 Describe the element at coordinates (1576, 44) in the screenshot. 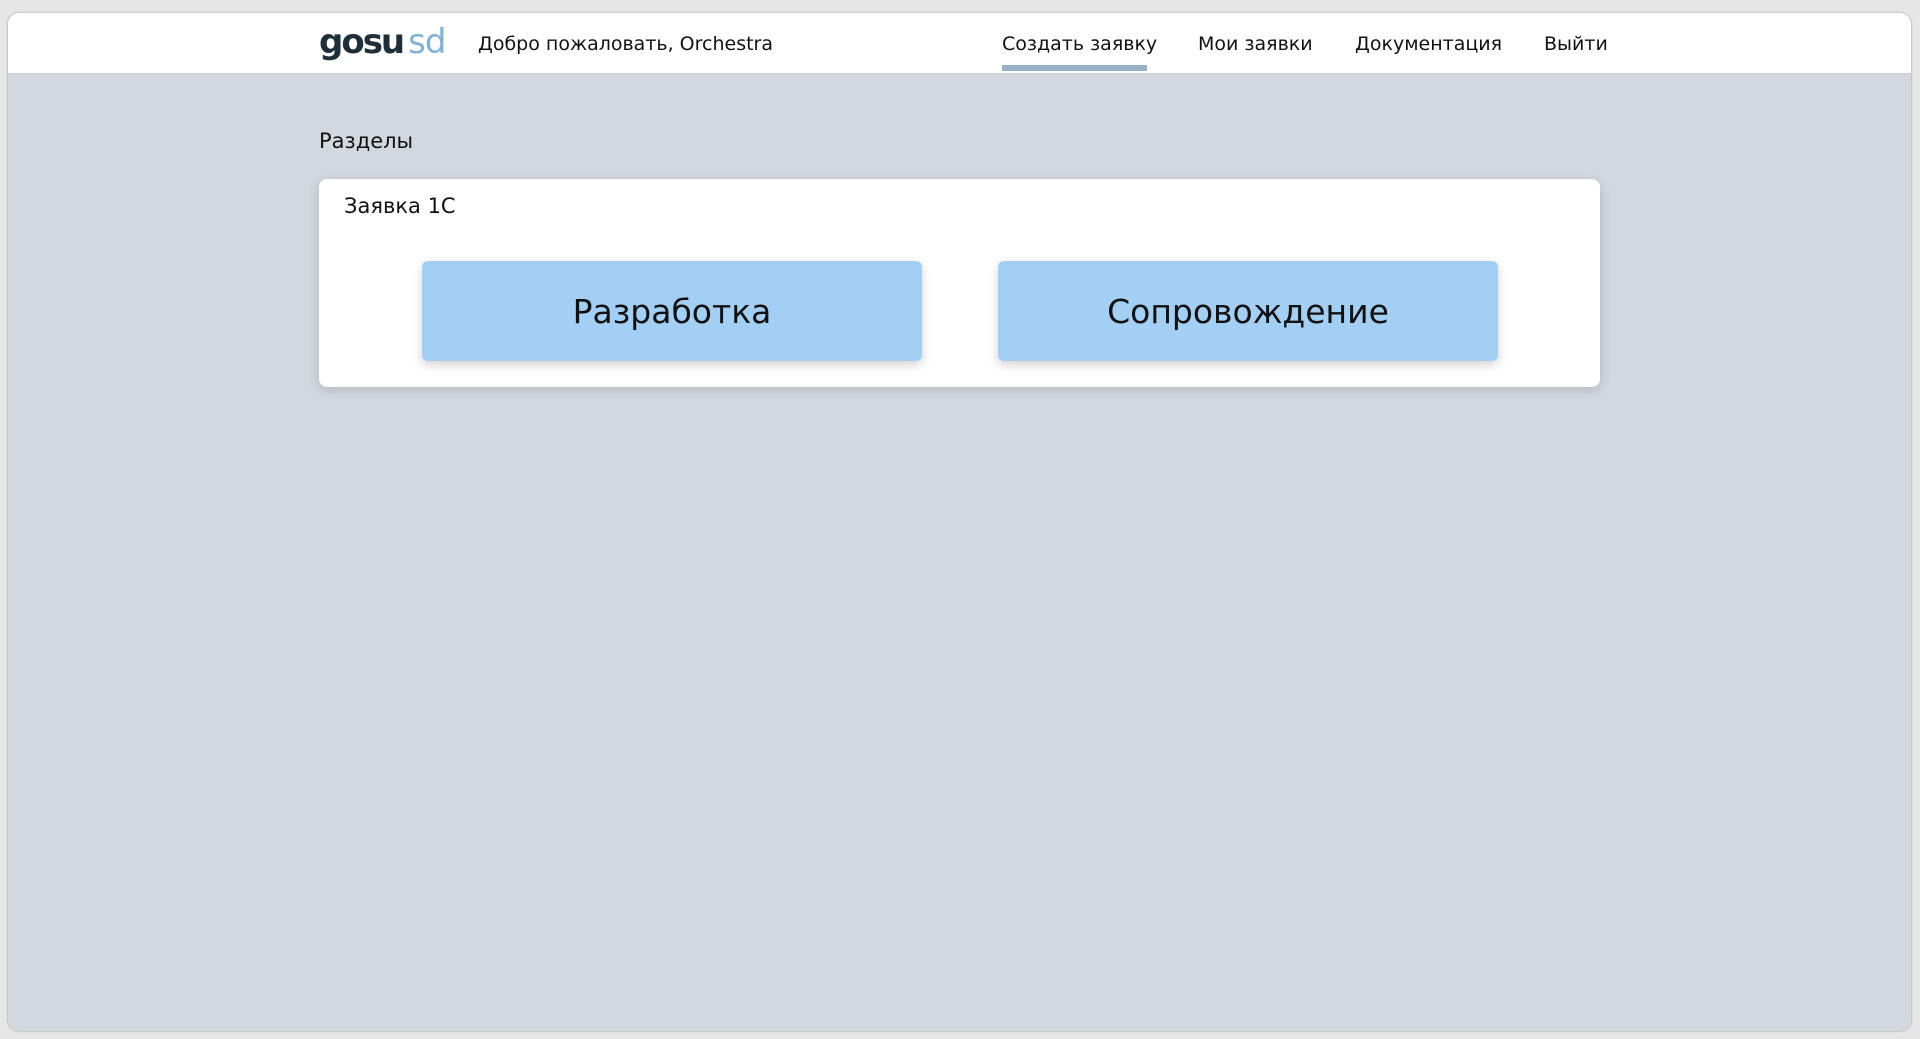

I see `nav-logout: Выйти` at that location.